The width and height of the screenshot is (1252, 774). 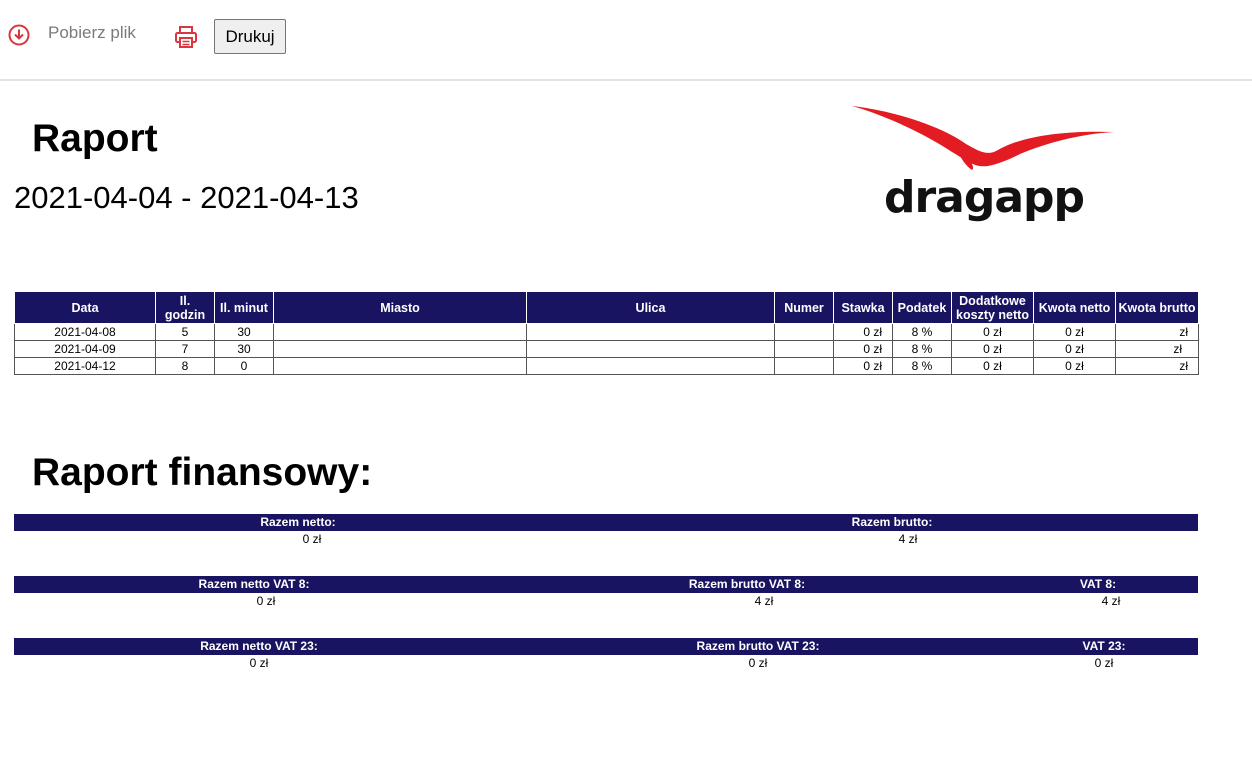 What do you see at coordinates (650, 307) in the screenshot?
I see `col-header: Ulica` at bounding box center [650, 307].